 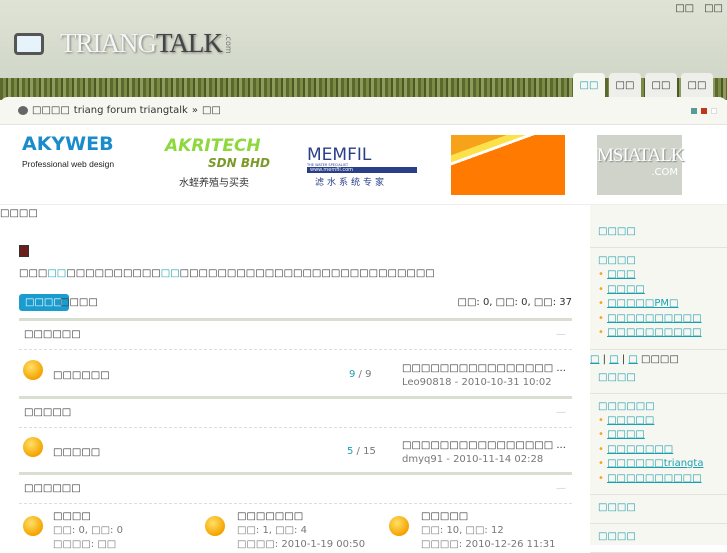 What do you see at coordinates (339, 155) in the screenshot?
I see `ad-memfil-title: MEMFIL` at bounding box center [339, 155].